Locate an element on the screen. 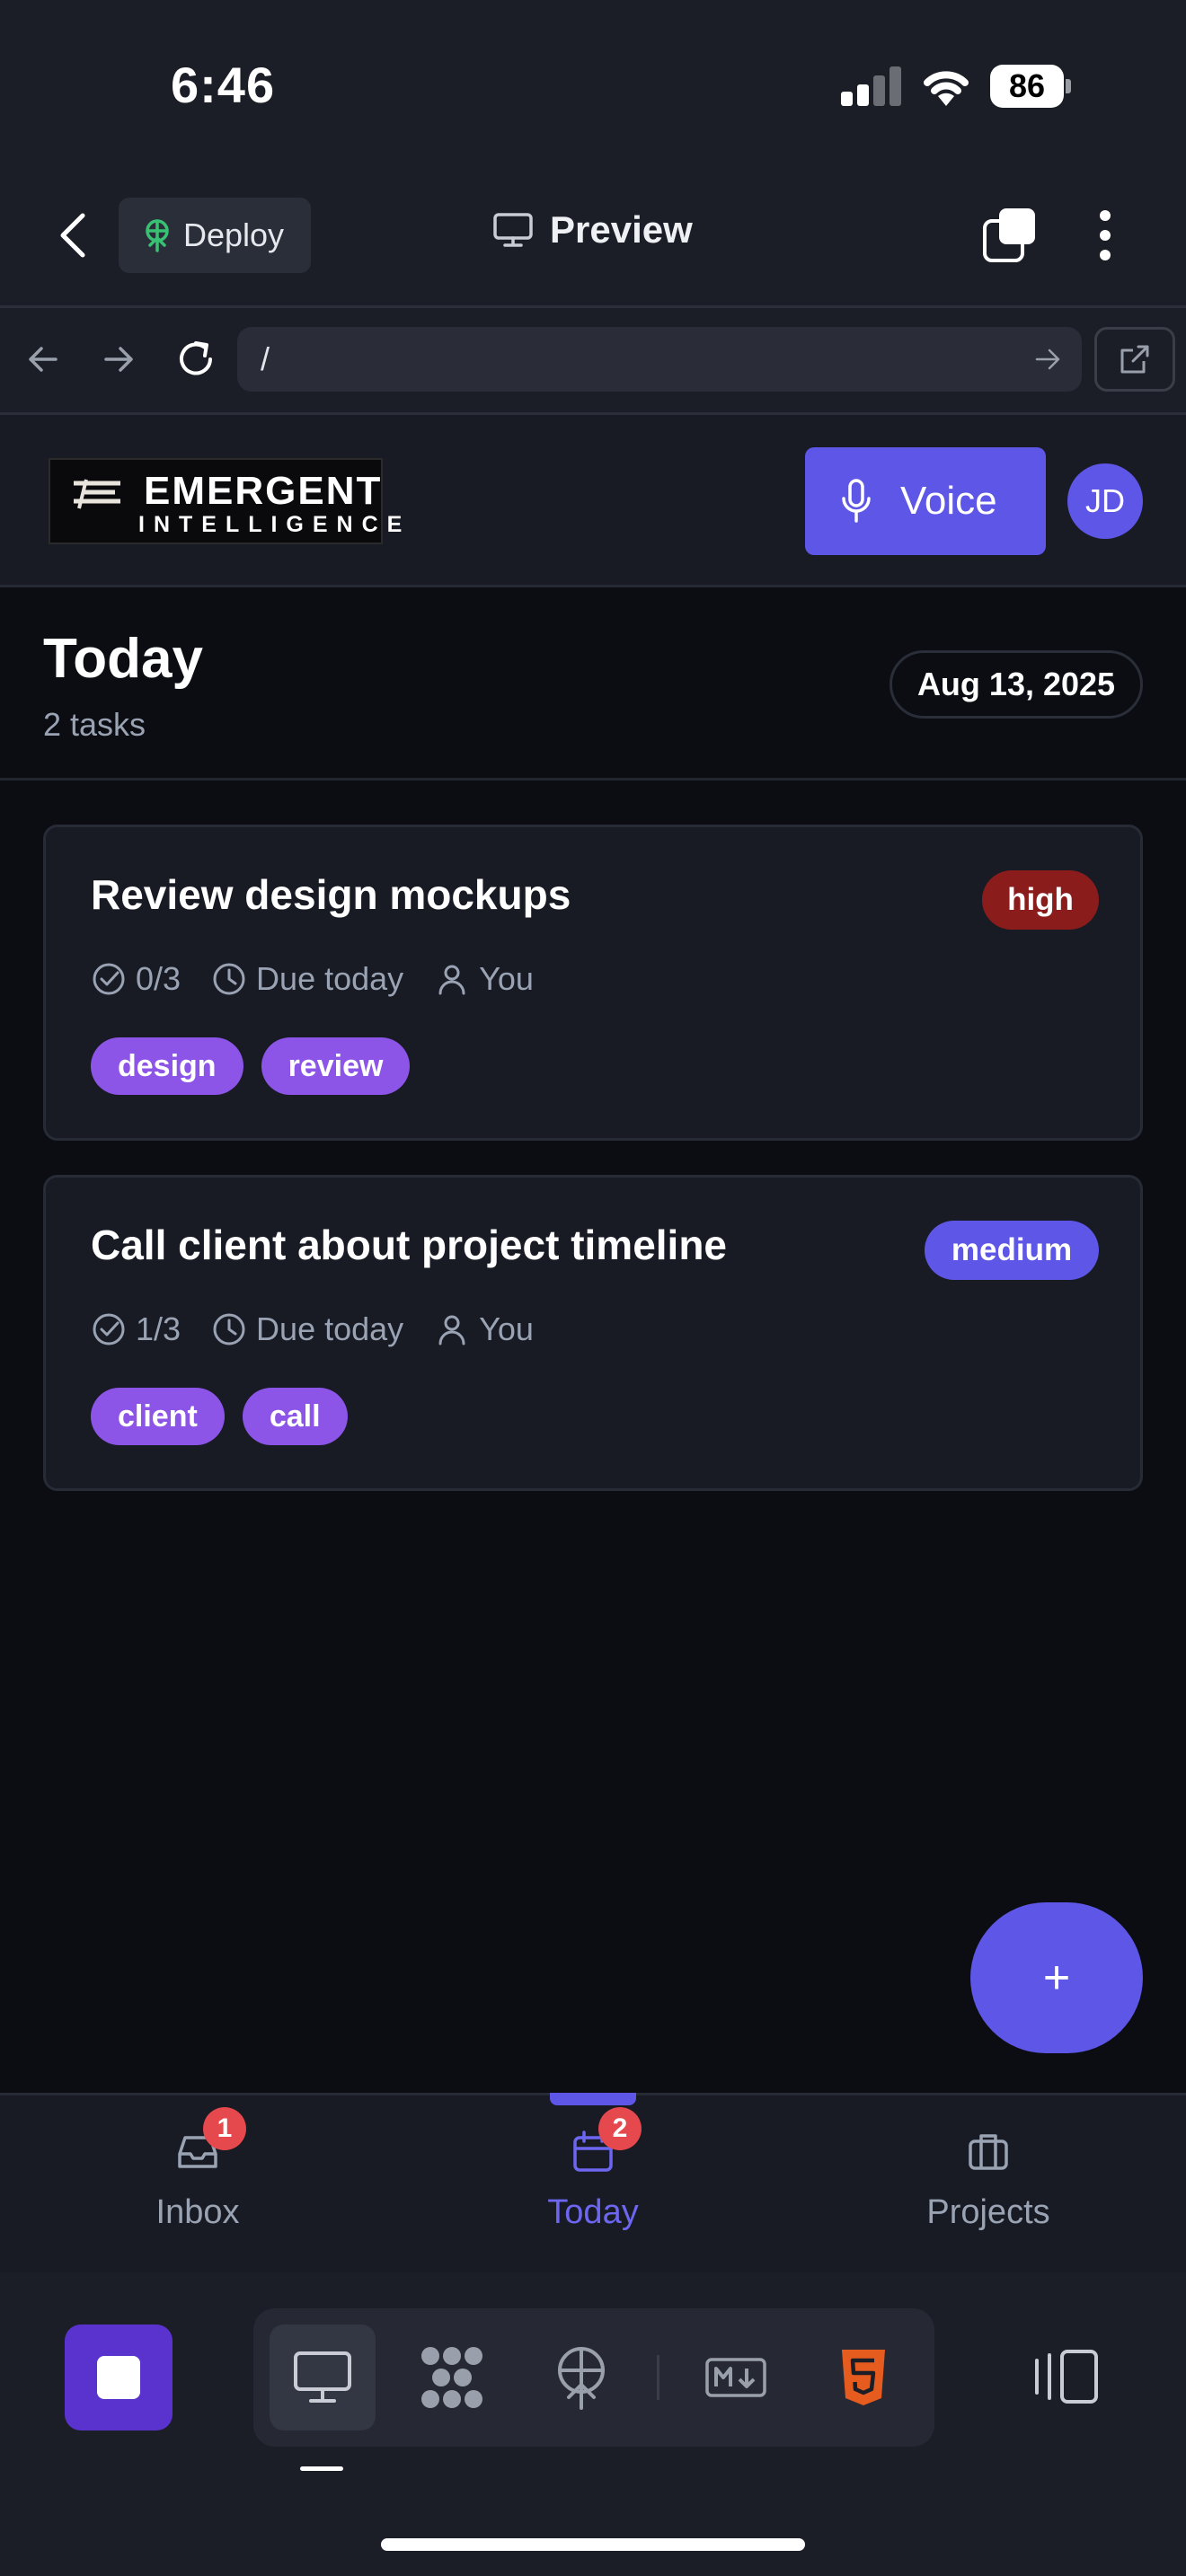 The width and height of the screenshot is (1186, 2576). cellular-signal-icon is located at coordinates (871, 86).